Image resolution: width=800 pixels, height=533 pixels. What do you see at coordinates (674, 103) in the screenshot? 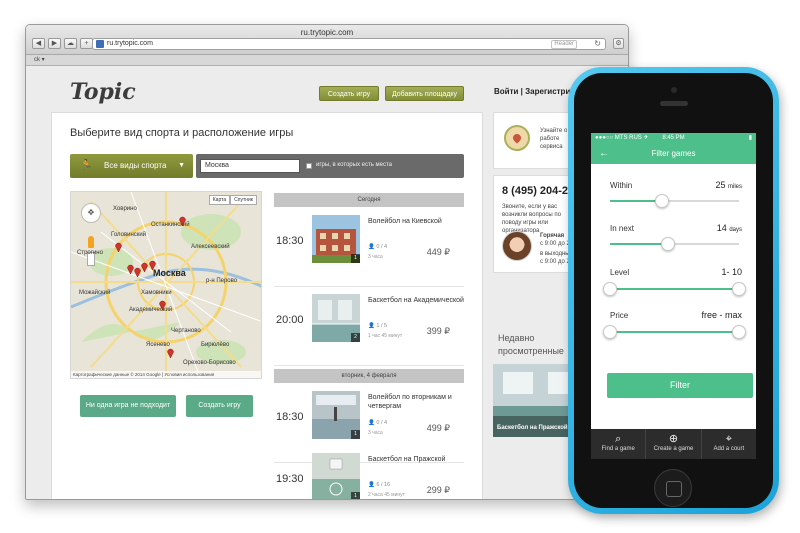
I see `earpiece-speaker` at bounding box center [674, 103].